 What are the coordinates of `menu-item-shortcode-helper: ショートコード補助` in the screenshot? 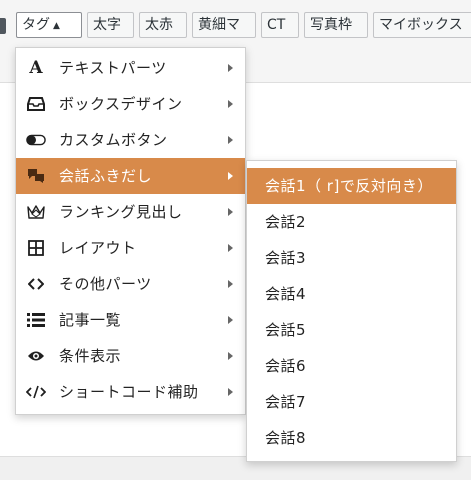 It's located at (130, 392).